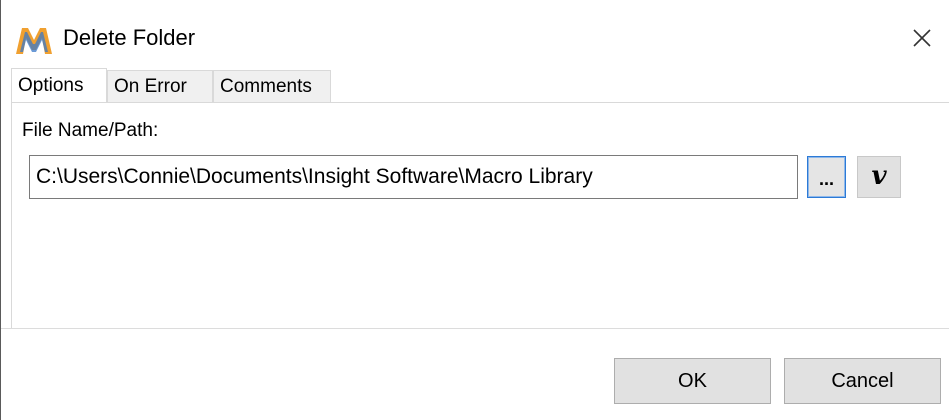  Describe the element at coordinates (160, 86) in the screenshot. I see `tab-on-error: On Error` at that location.